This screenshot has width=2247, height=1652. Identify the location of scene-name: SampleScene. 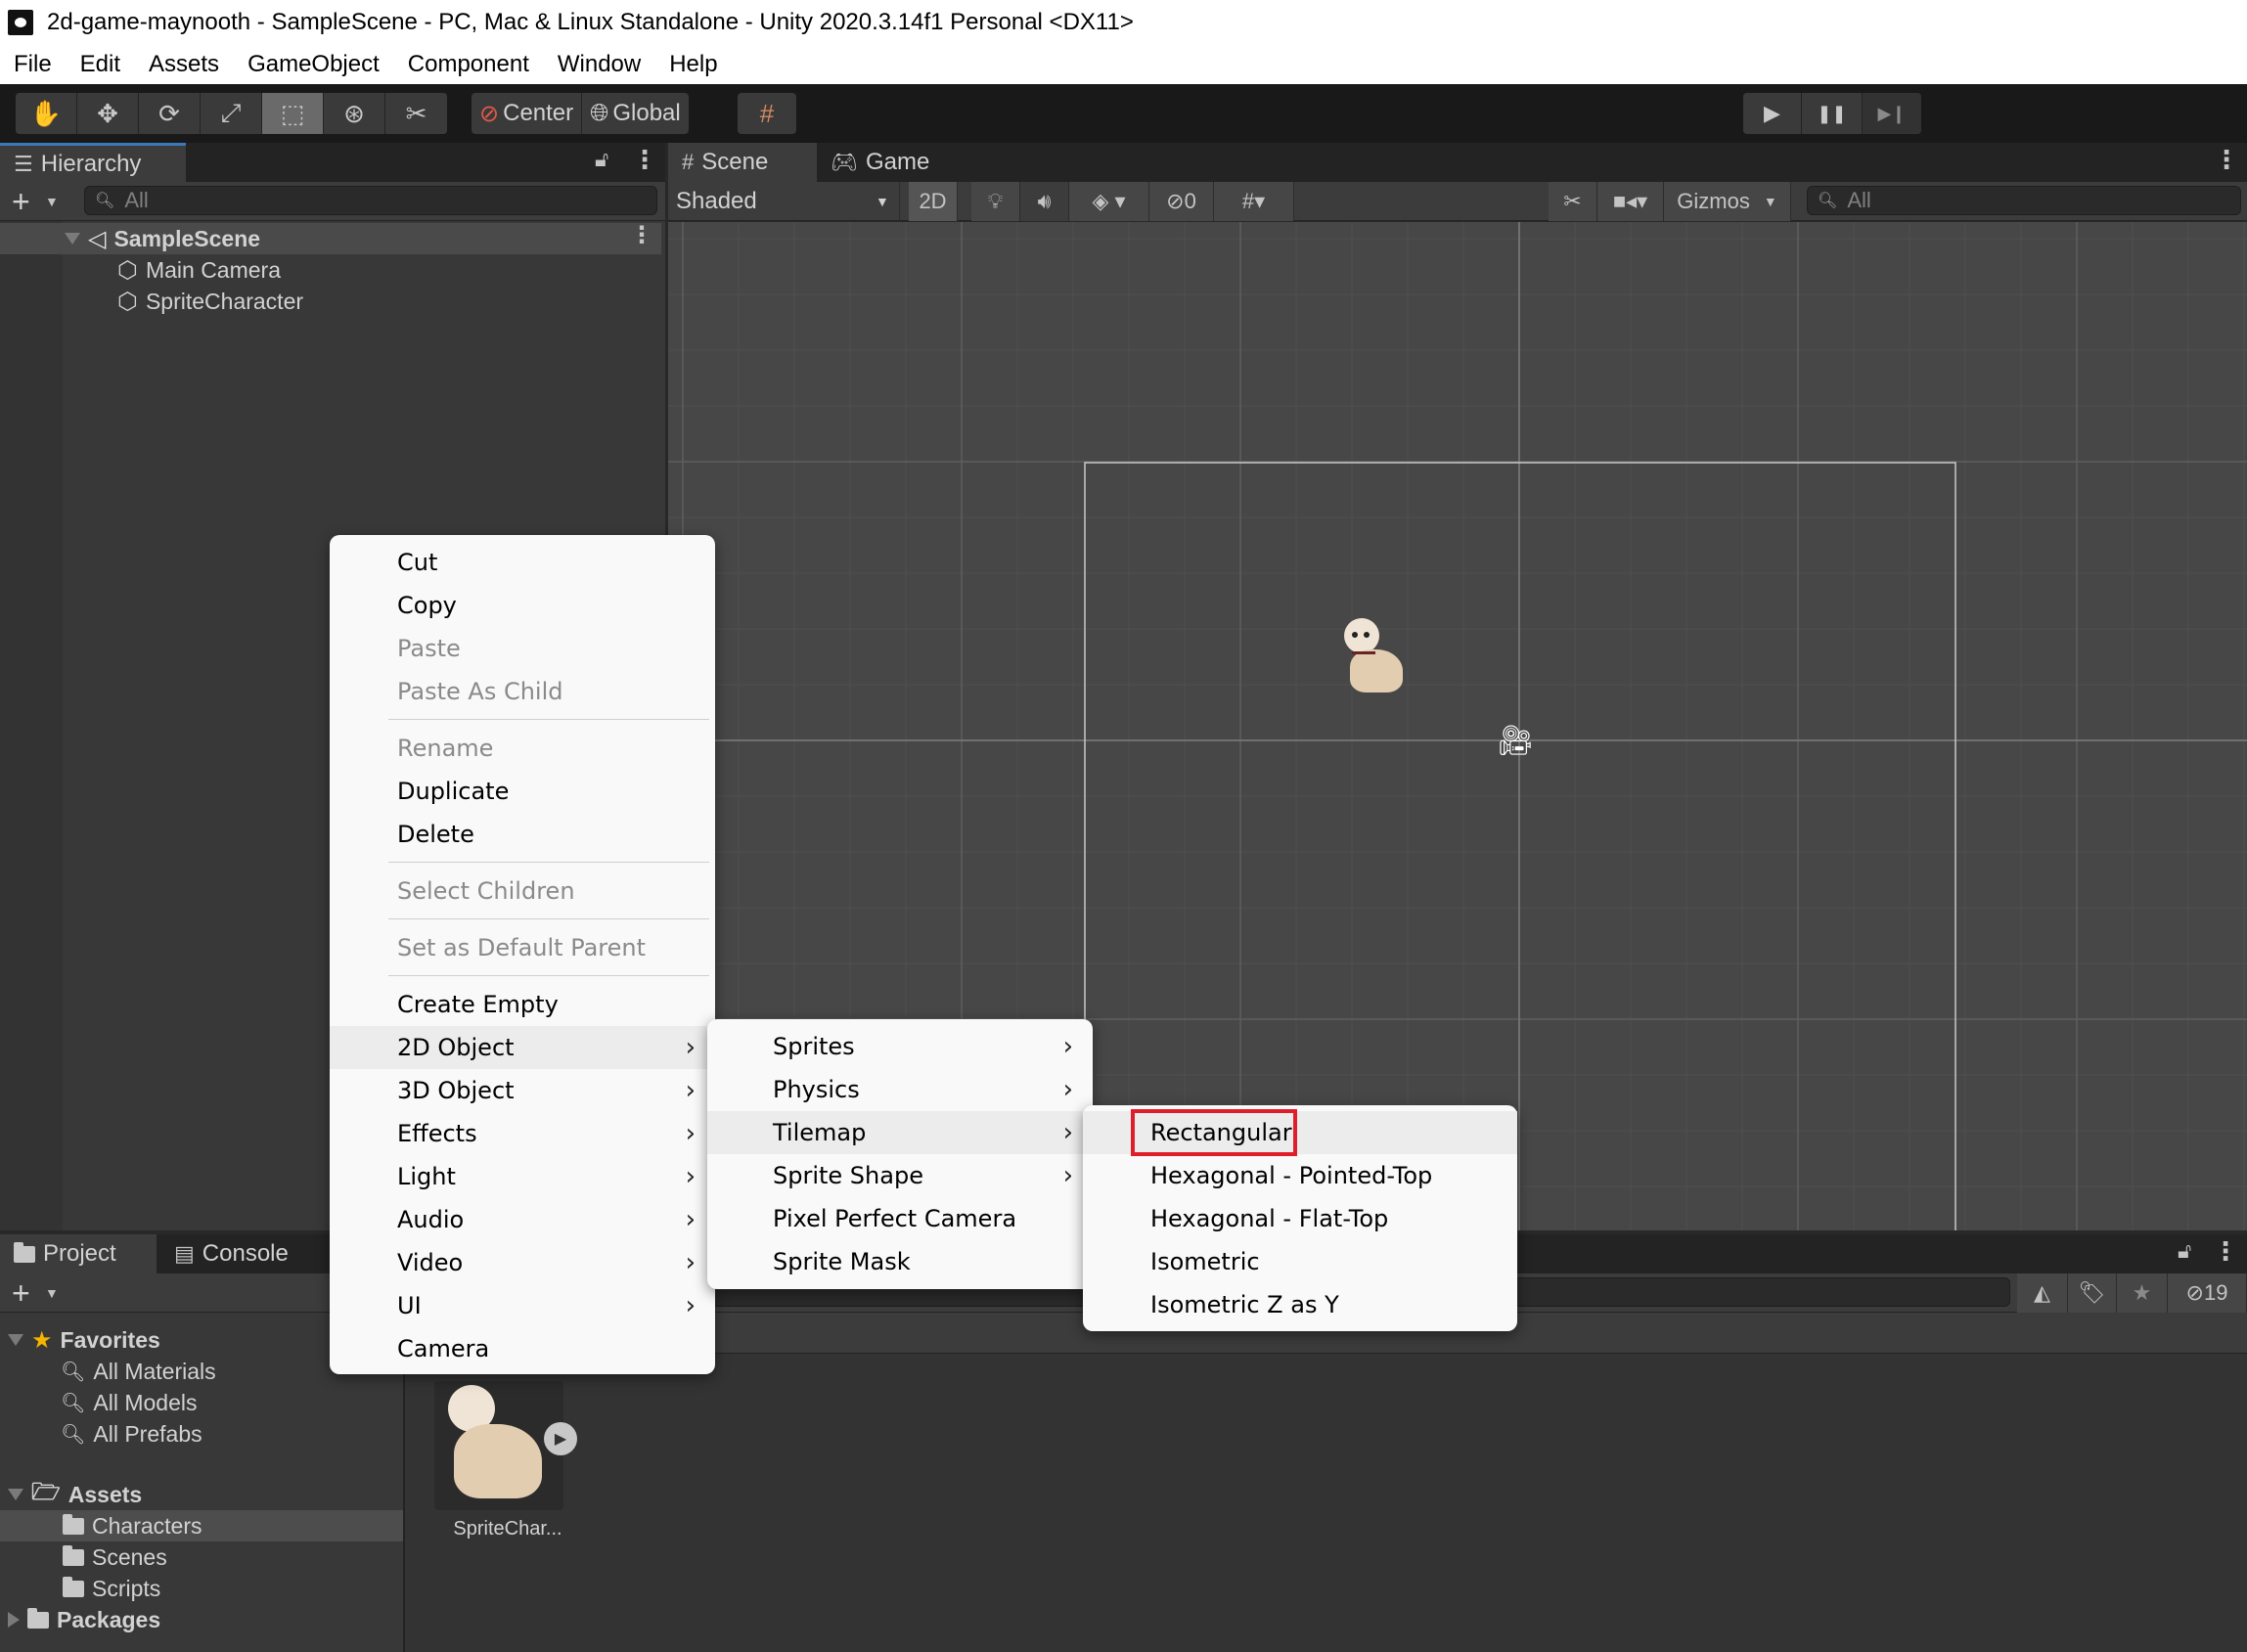
(187, 238).